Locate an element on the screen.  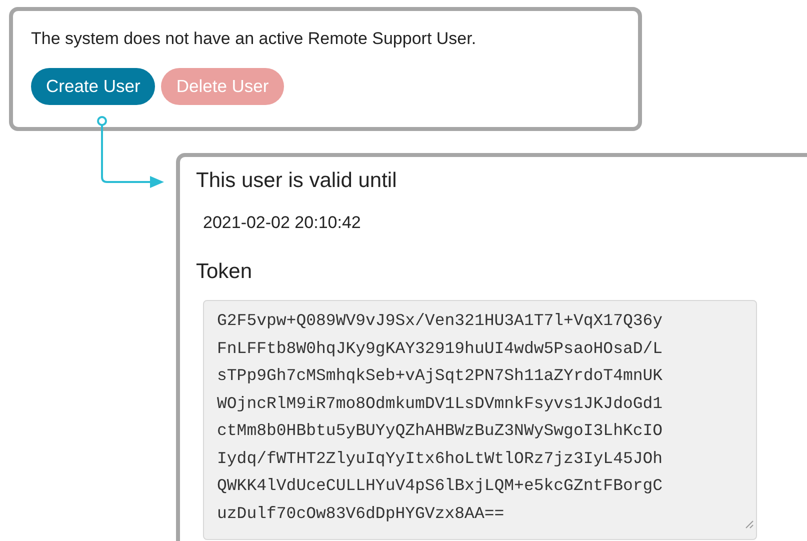
valid-until-value: 2021-02-02 20:10:42 is located at coordinates (282, 223).